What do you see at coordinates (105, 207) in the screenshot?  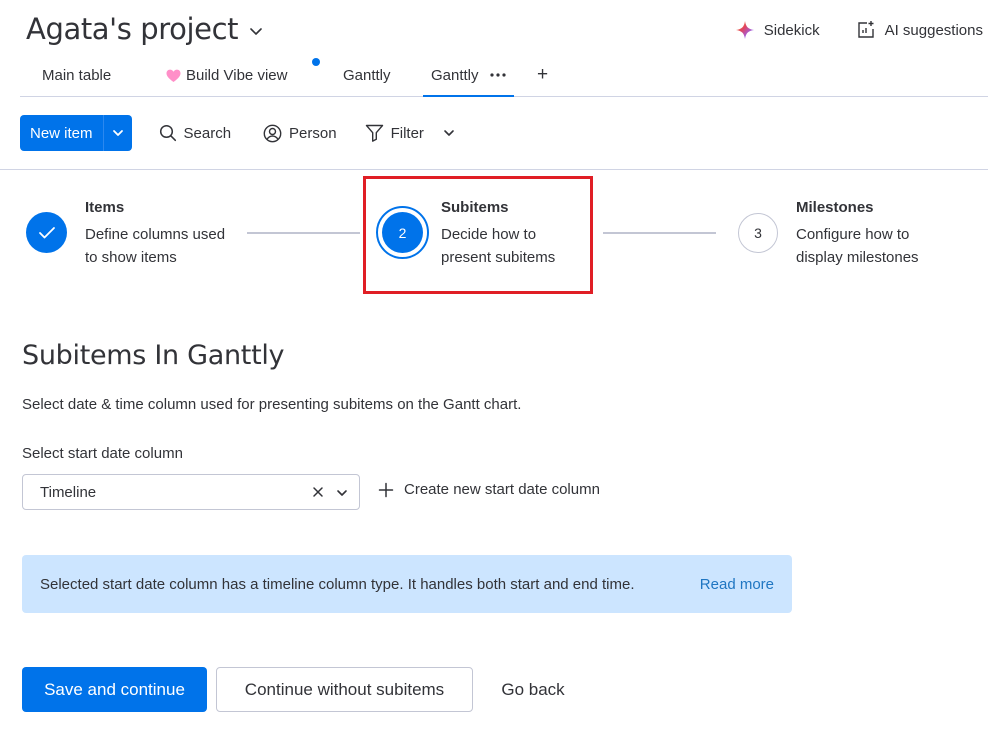 I see `step-1-title: Items` at bounding box center [105, 207].